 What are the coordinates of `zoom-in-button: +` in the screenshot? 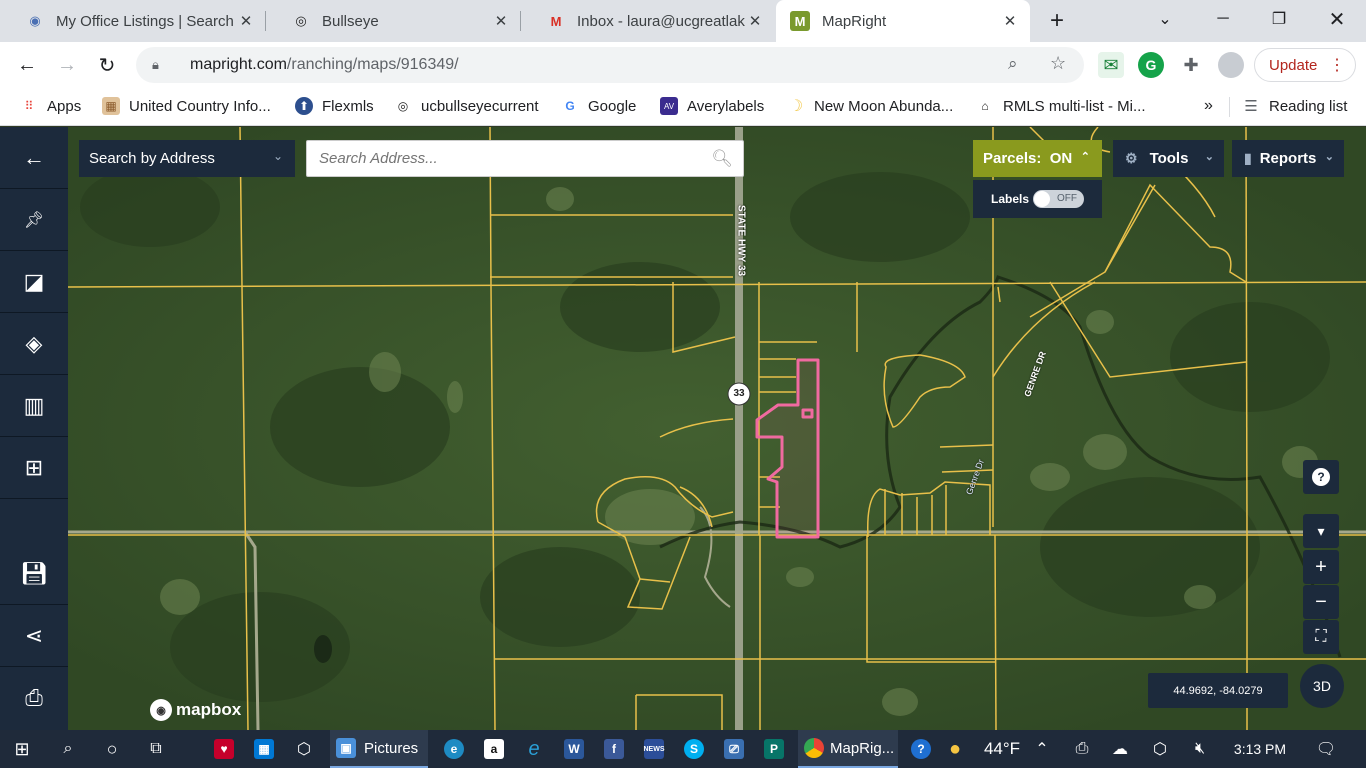 It's located at (1321, 567).